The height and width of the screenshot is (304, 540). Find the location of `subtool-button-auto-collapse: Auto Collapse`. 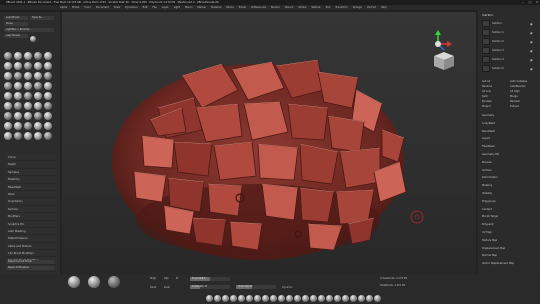

subtool-button-auto-collapse: Auto Collapse is located at coordinates (518, 81).